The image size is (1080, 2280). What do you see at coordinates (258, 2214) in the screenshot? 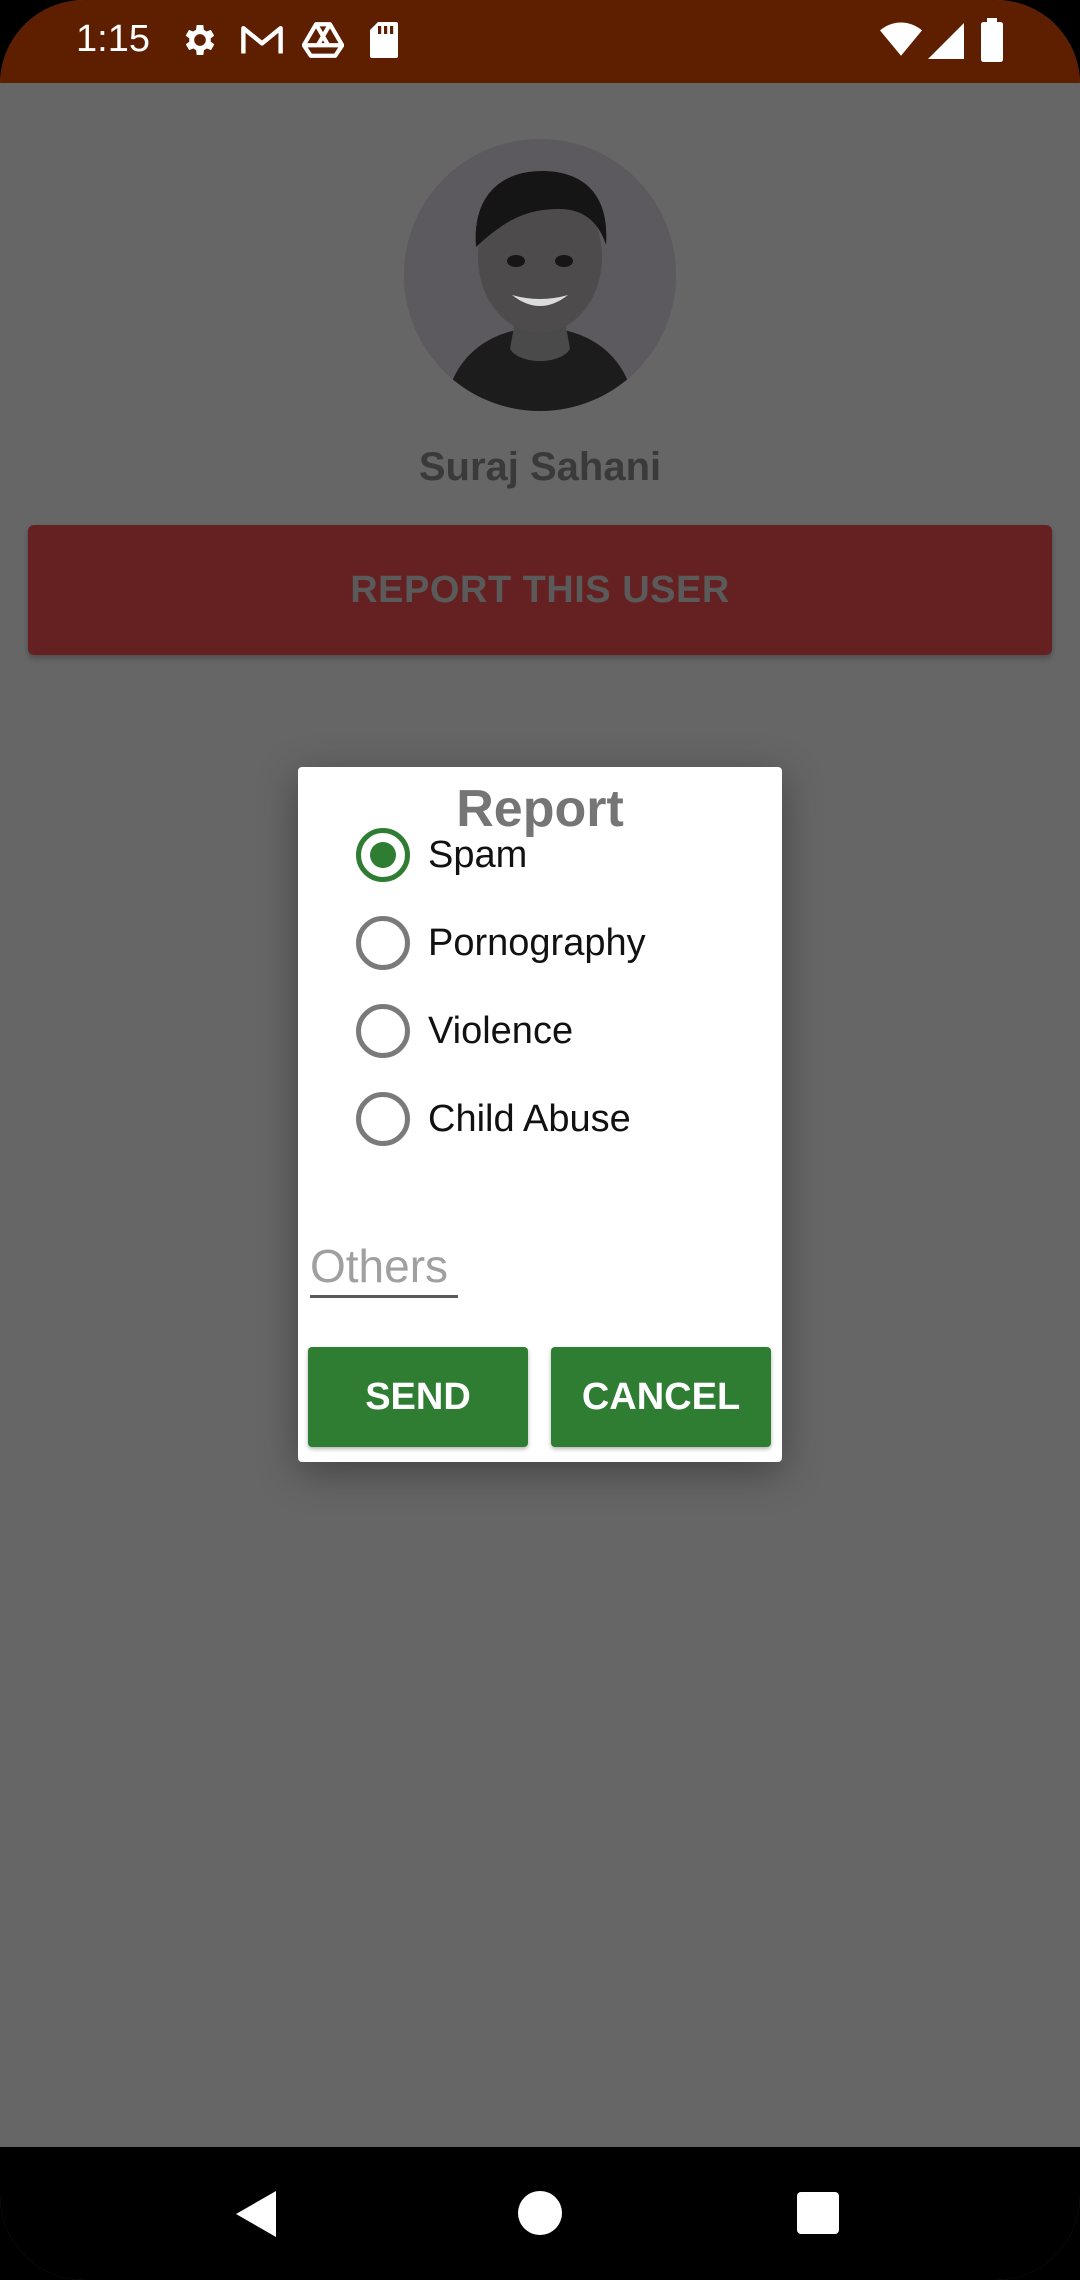
I see `back-icon` at bounding box center [258, 2214].